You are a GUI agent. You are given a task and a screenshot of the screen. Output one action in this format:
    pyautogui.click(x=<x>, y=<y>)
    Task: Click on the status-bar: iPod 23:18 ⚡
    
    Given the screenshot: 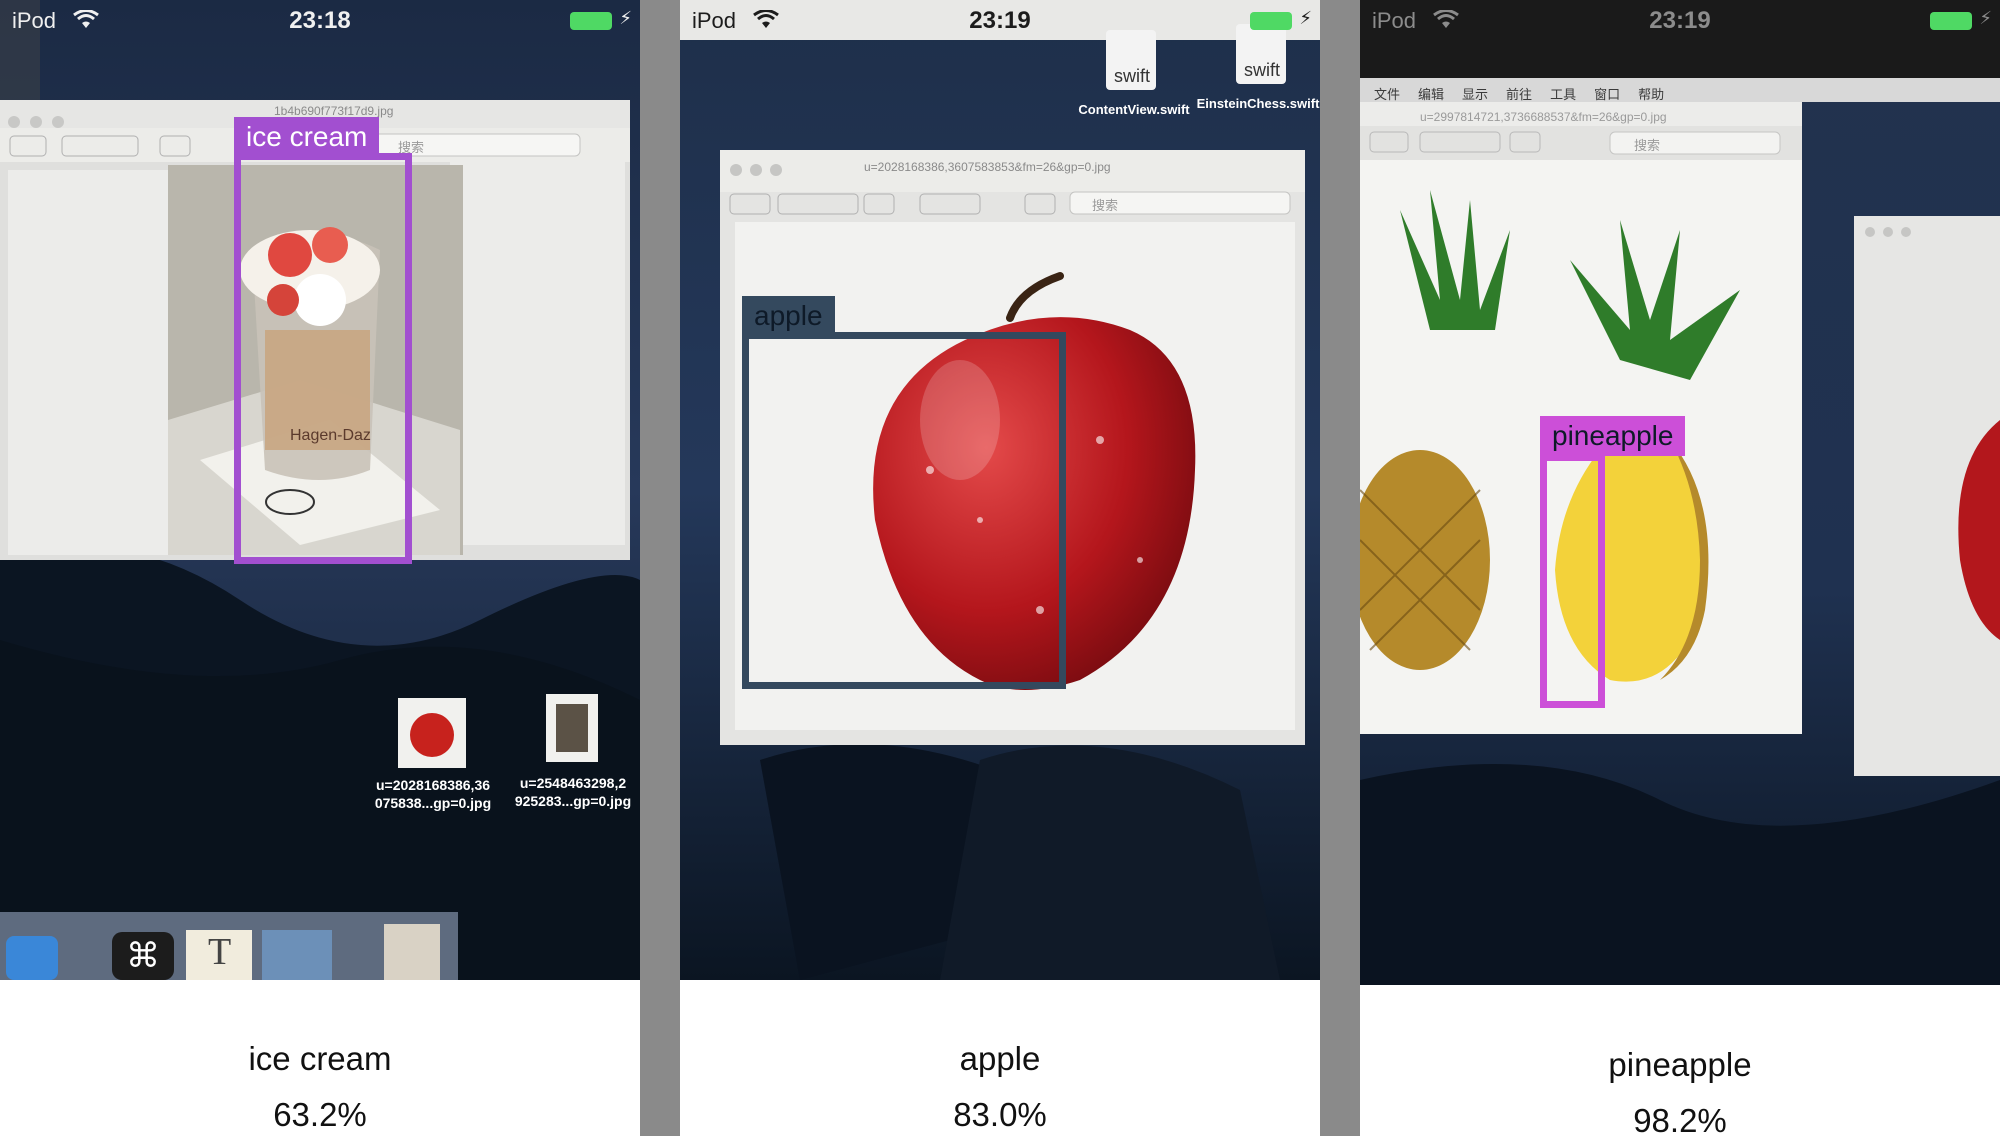 What is the action you would take?
    pyautogui.click(x=320, y=21)
    